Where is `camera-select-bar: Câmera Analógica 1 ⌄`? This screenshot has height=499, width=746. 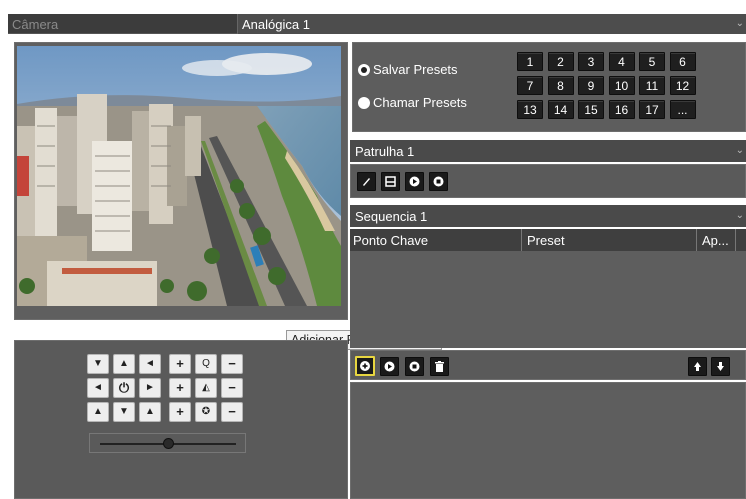 camera-select-bar: Câmera Analógica 1 ⌄ is located at coordinates (377, 24).